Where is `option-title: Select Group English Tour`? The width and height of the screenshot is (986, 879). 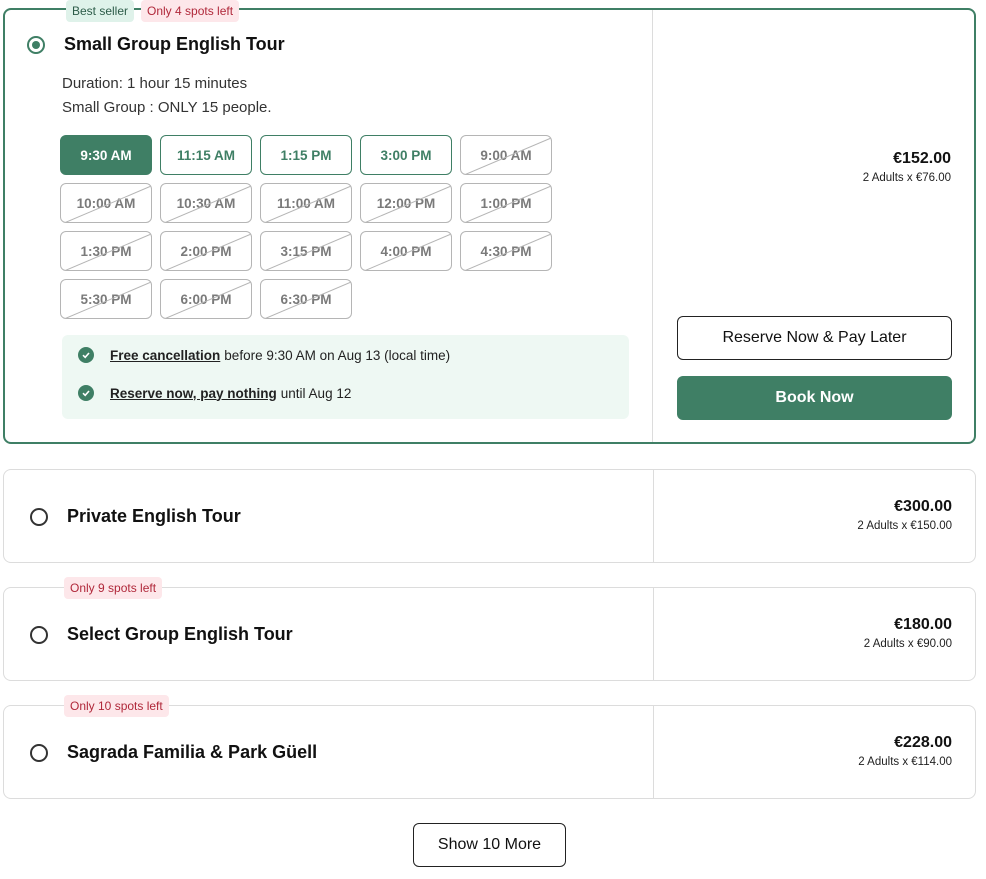 option-title: Select Group English Tour is located at coordinates (180, 634).